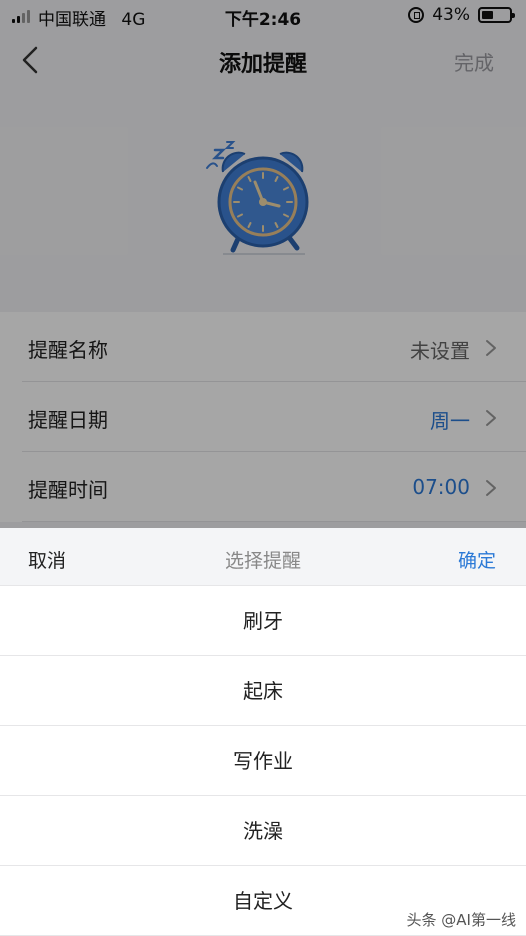 This screenshot has height=936, width=526. Describe the element at coordinates (461, 920) in the screenshot. I see `watermark: 头条 @AI第一线` at that location.